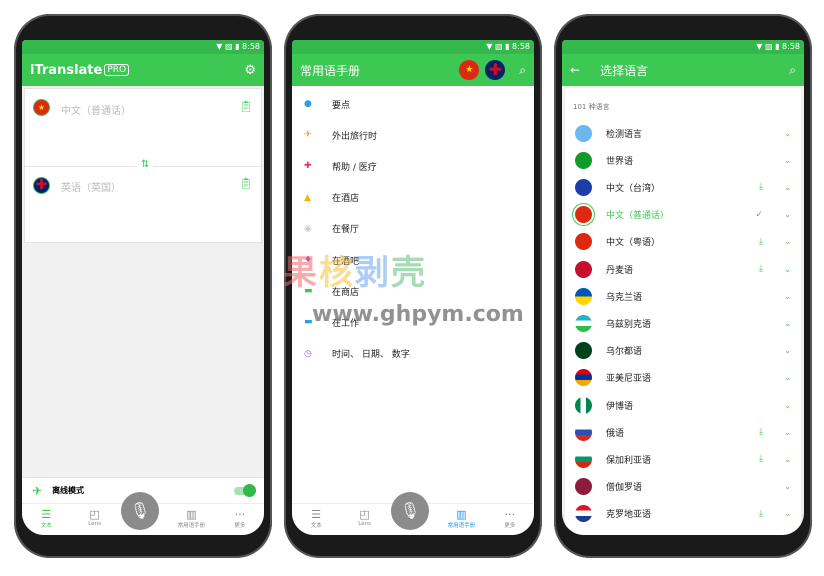 The image size is (824, 576). What do you see at coordinates (308, 291) in the screenshot?
I see `cart-icon: ▬` at bounding box center [308, 291].